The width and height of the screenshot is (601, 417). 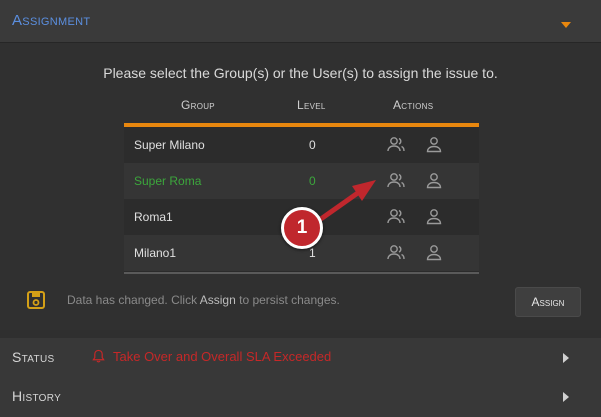 What do you see at coordinates (217, 300) in the screenshot?
I see `changed-action: Assign` at bounding box center [217, 300].